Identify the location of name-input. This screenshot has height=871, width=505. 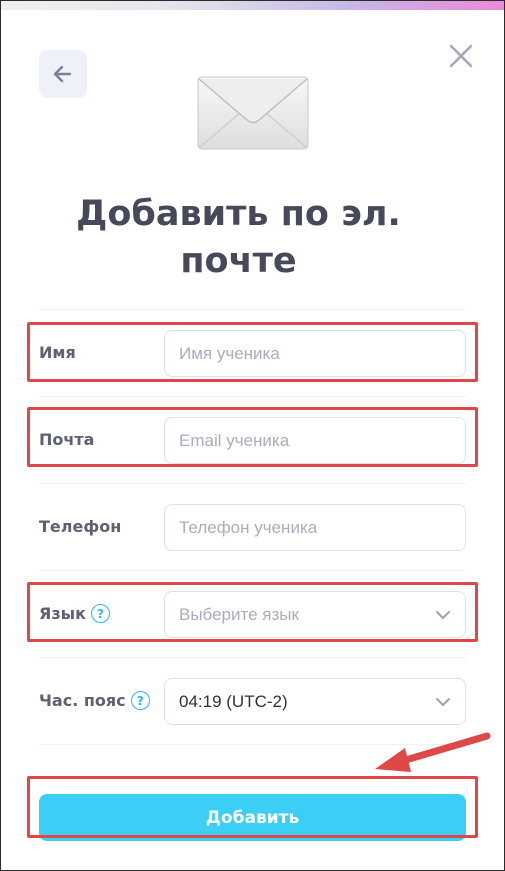
(315, 353).